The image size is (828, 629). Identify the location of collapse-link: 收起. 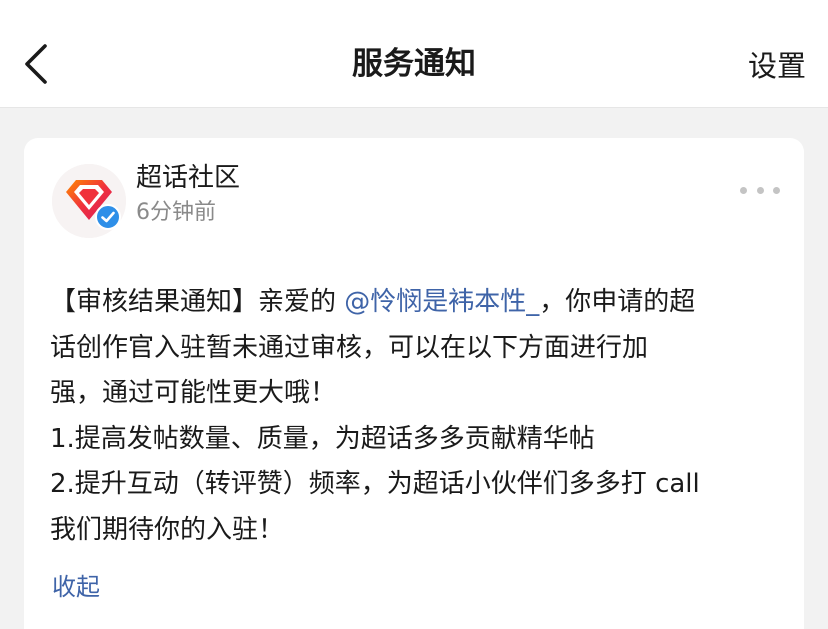
(76, 587).